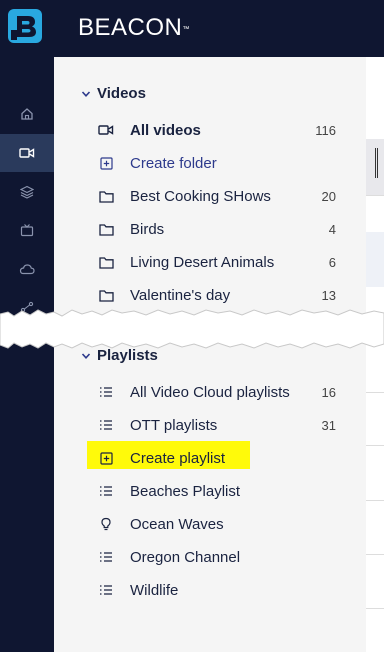 The image size is (384, 652). Describe the element at coordinates (376, 163) in the screenshot. I see `resize-handle` at that location.